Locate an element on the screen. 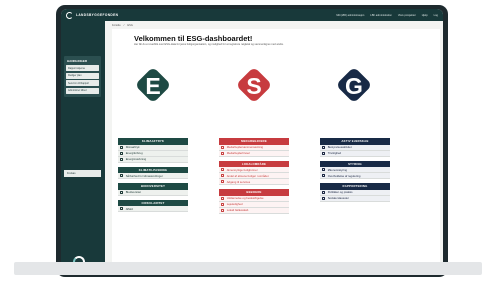 The image size is (495, 286). top-nav-link: Log is located at coordinates (436, 15).